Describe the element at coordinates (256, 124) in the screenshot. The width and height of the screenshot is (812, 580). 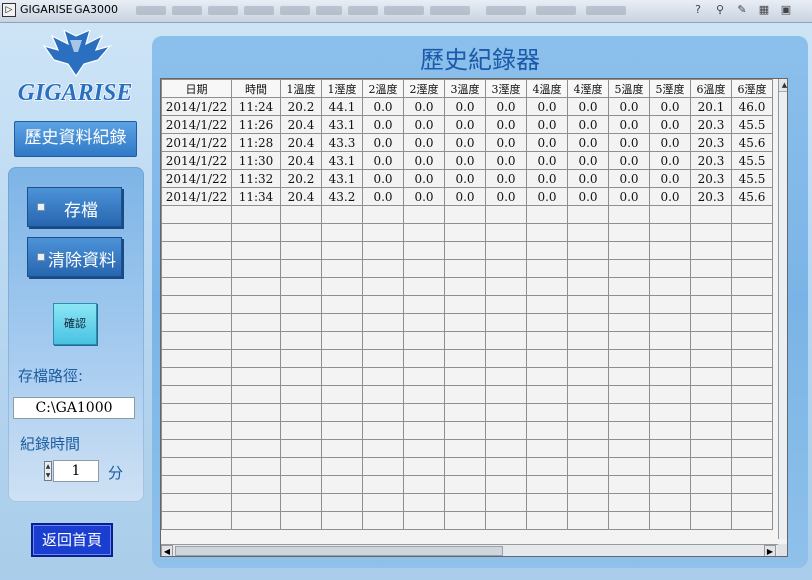
I see `table-cell: 11:26` at that location.